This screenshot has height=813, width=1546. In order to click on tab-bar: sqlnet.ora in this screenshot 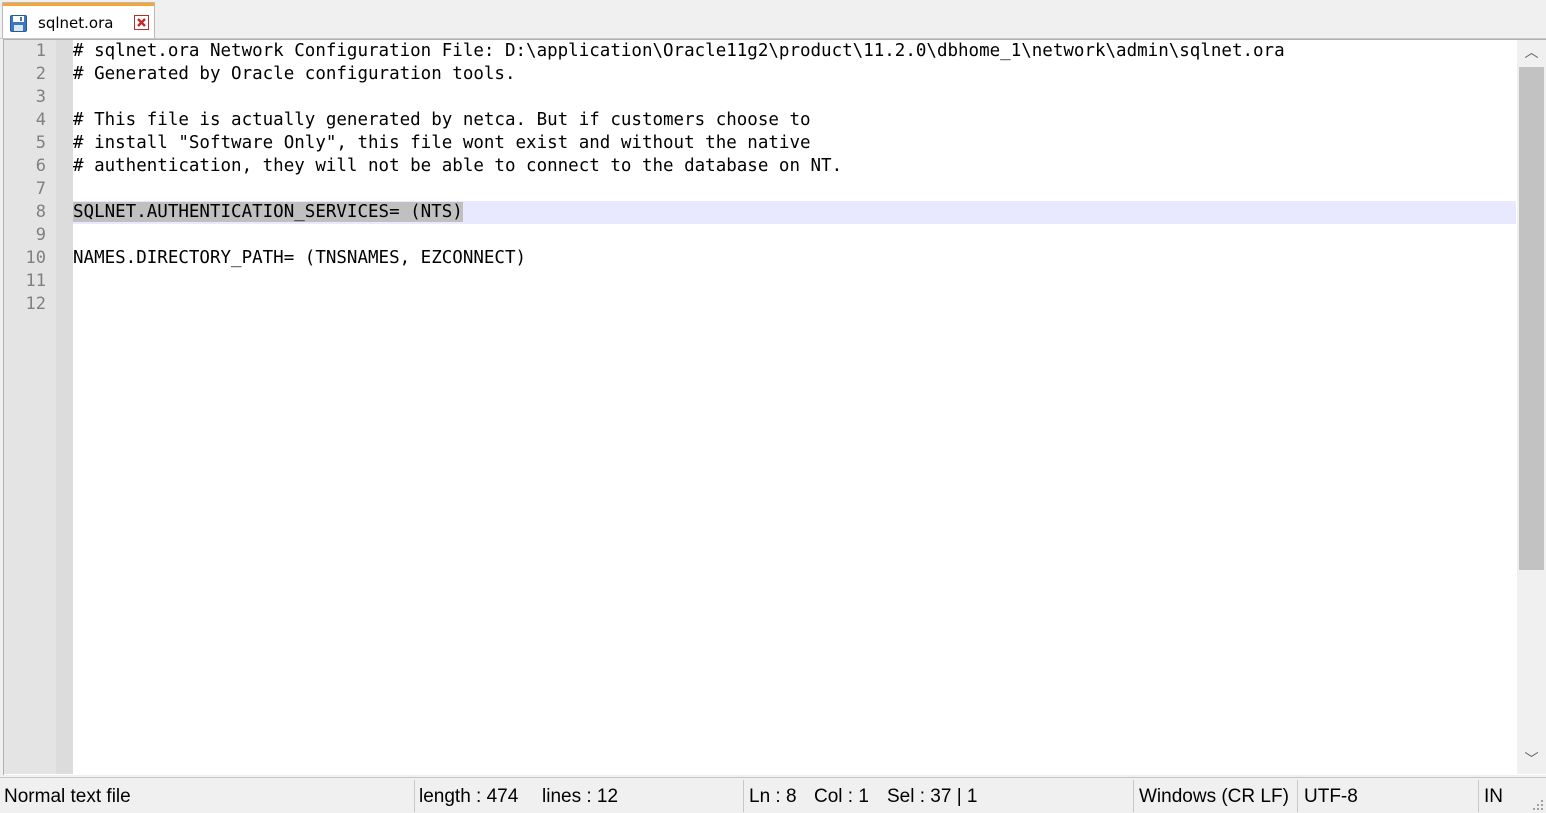, I will do `click(773, 19)`.